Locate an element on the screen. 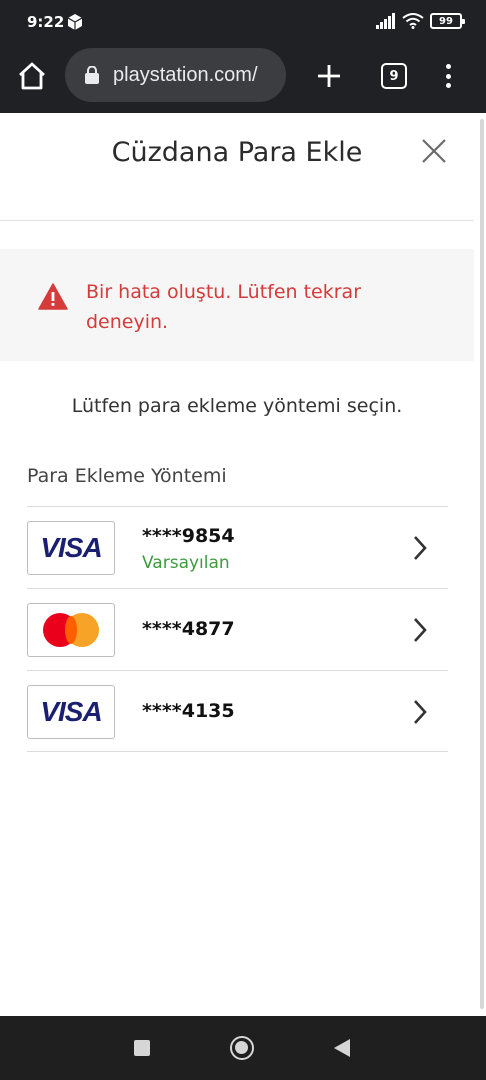  payment-method-item: VISA ****9854 Varsayılan is located at coordinates (237, 547).